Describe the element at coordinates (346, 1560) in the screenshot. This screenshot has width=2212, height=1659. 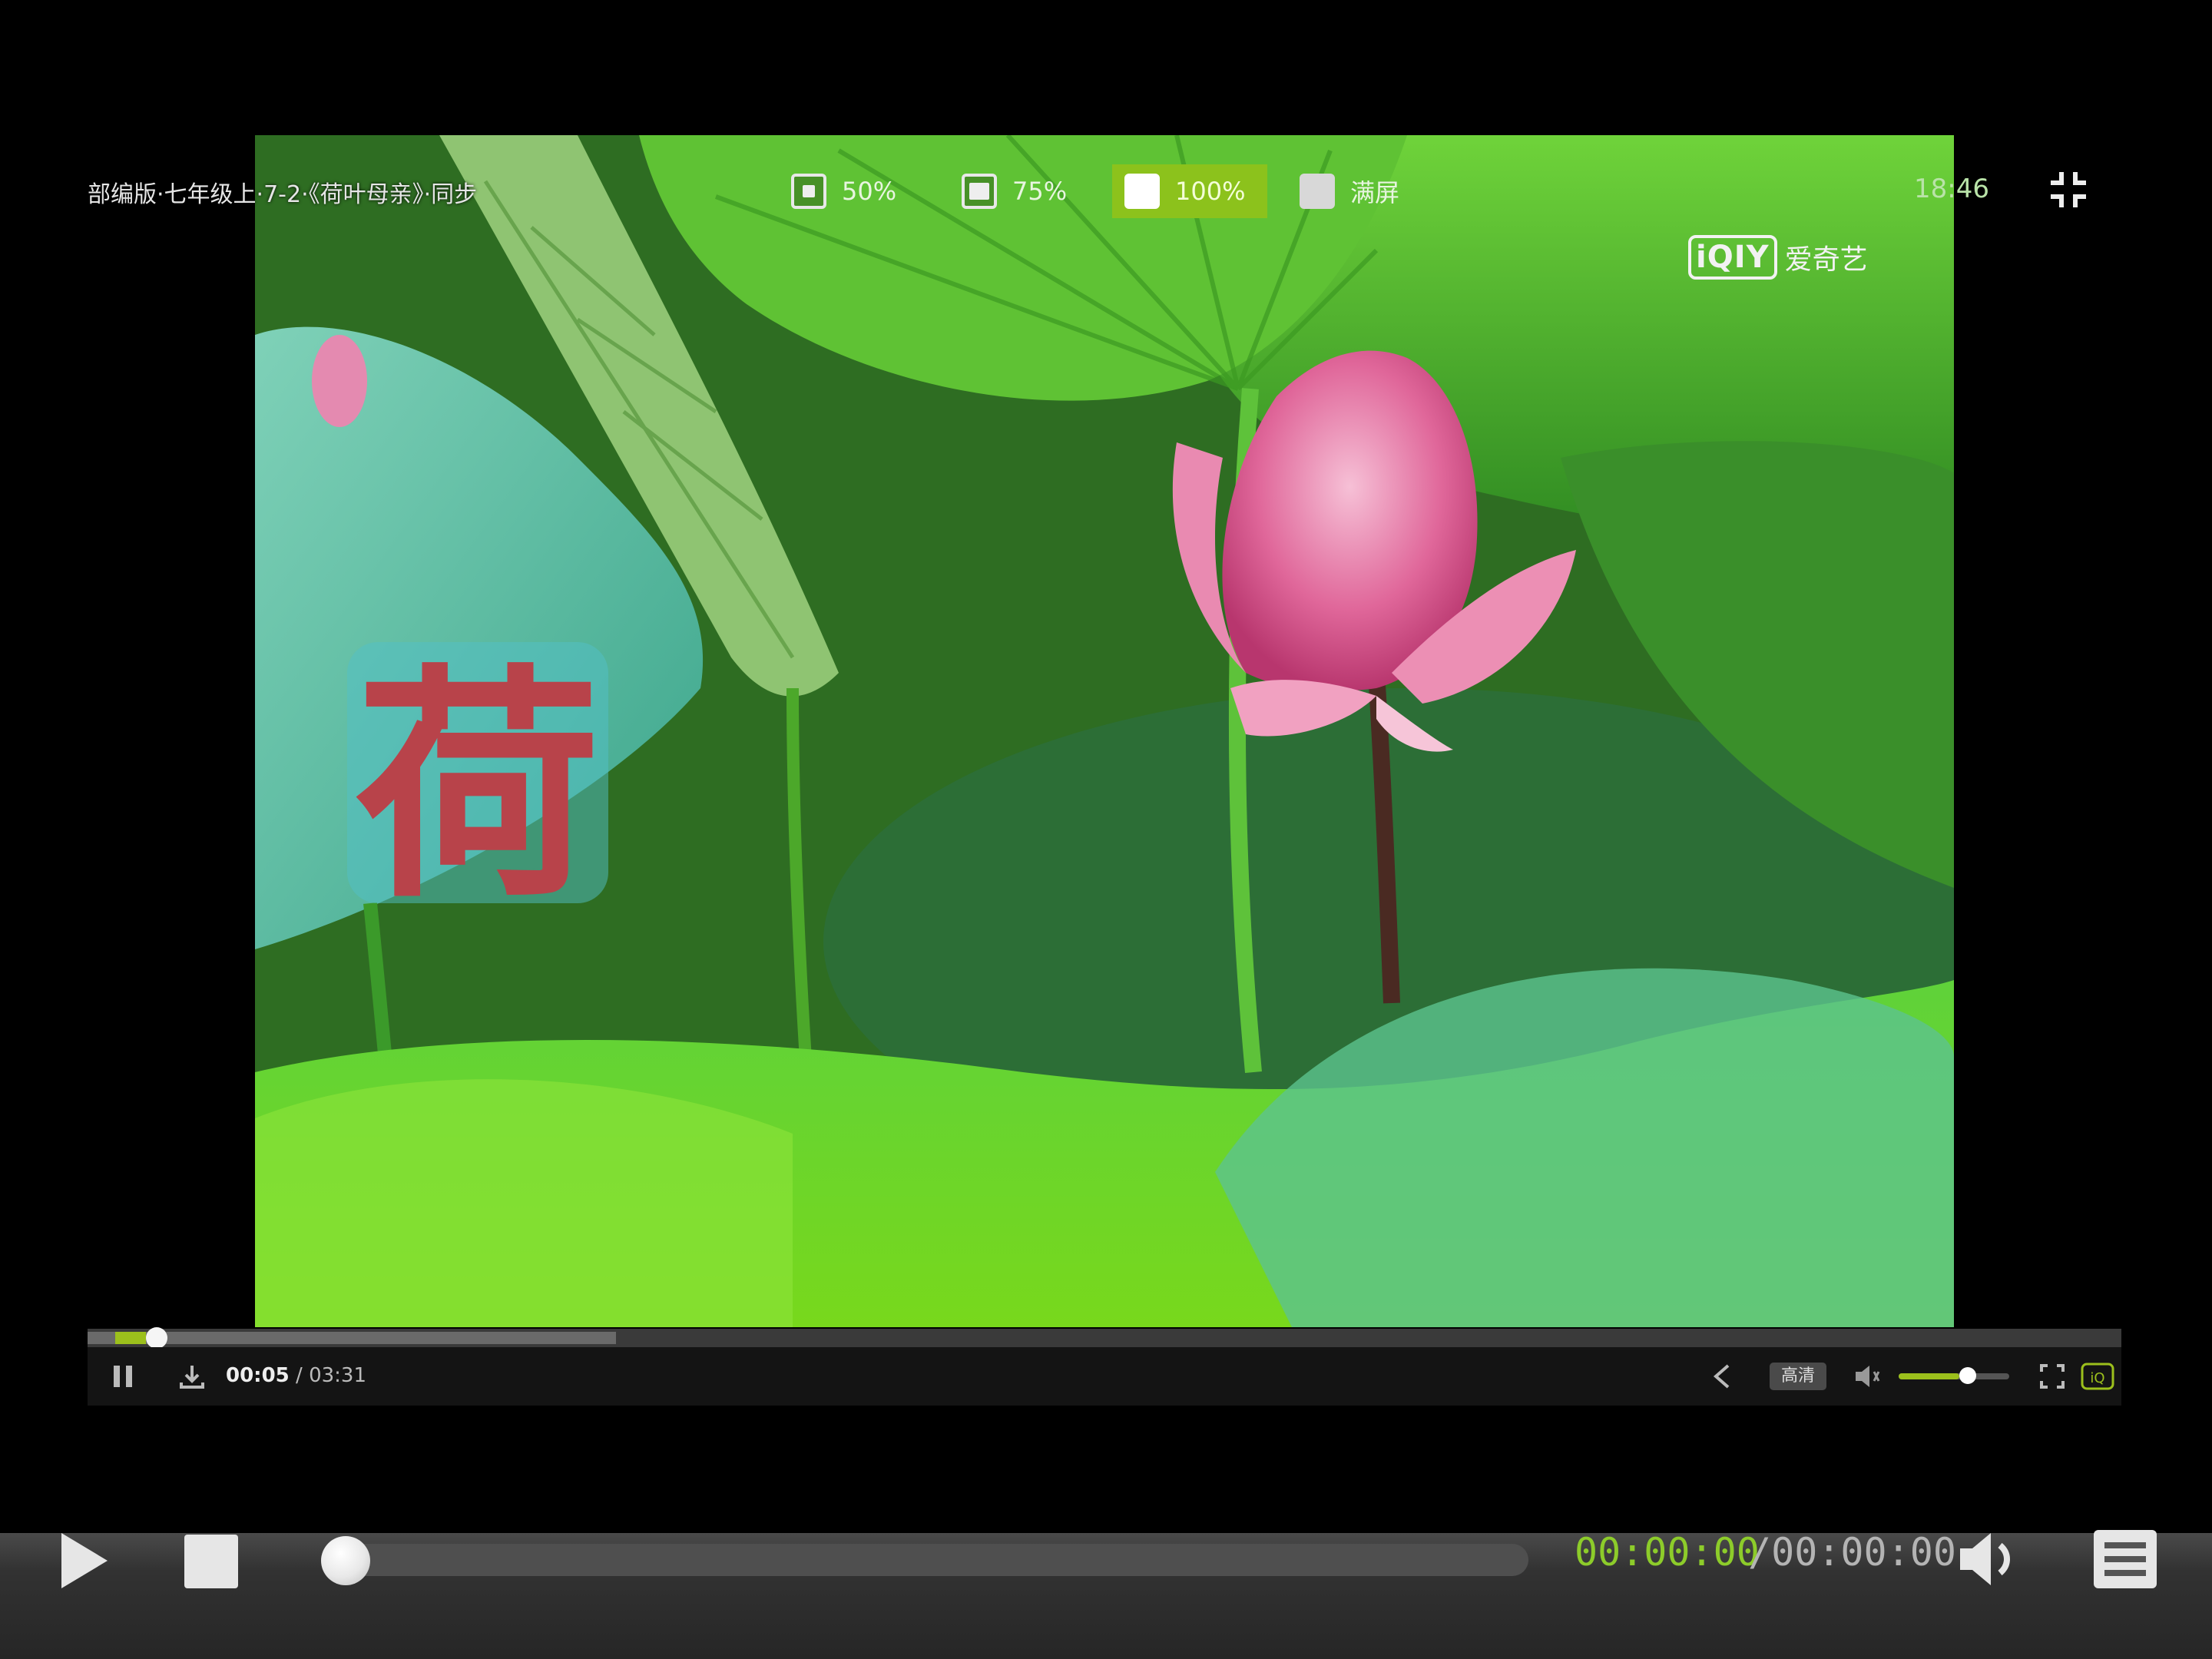
I see `outer-progress-handle` at that location.